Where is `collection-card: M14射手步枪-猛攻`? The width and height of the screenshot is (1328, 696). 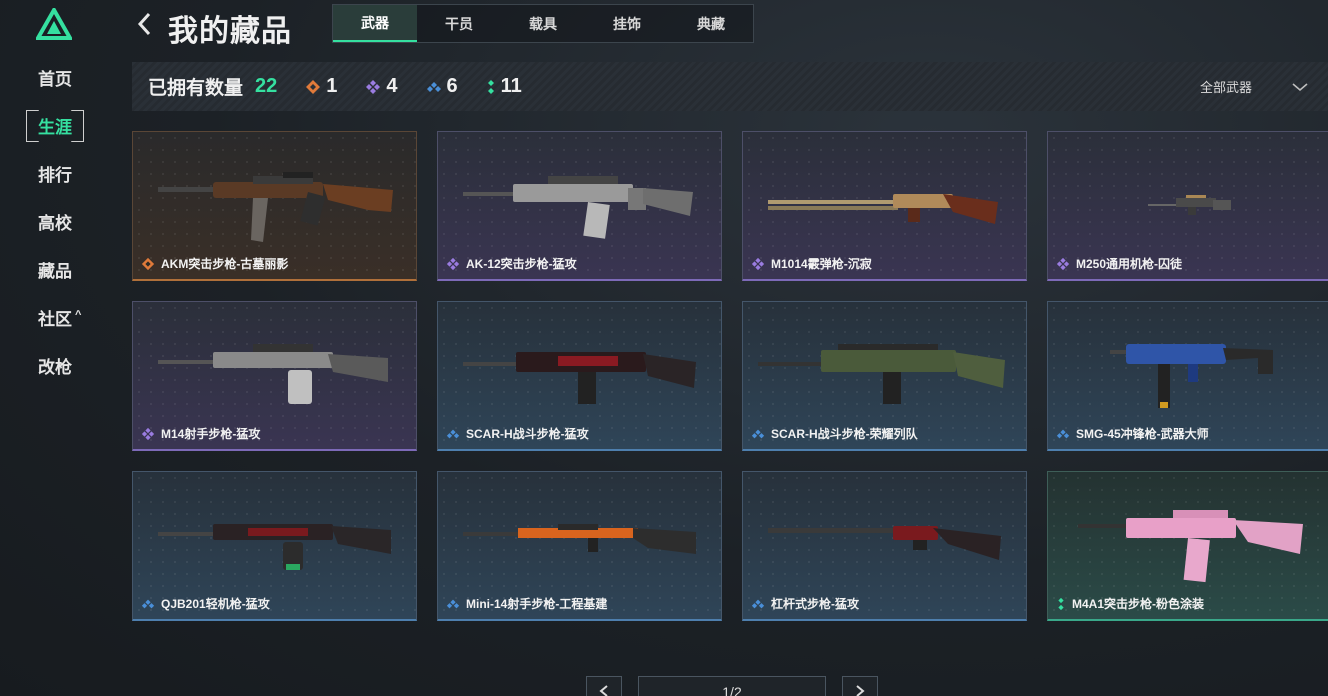 collection-card: M14射手步枪-猛攻 is located at coordinates (274, 376).